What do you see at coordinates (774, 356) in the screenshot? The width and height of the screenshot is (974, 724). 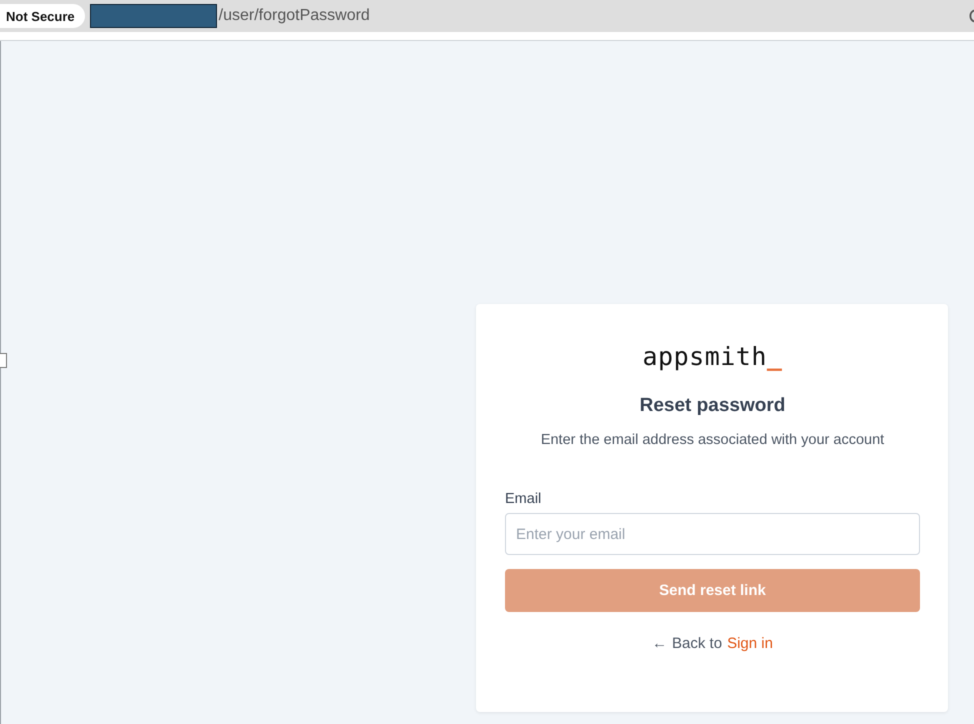 I see `logo-cursor: _` at bounding box center [774, 356].